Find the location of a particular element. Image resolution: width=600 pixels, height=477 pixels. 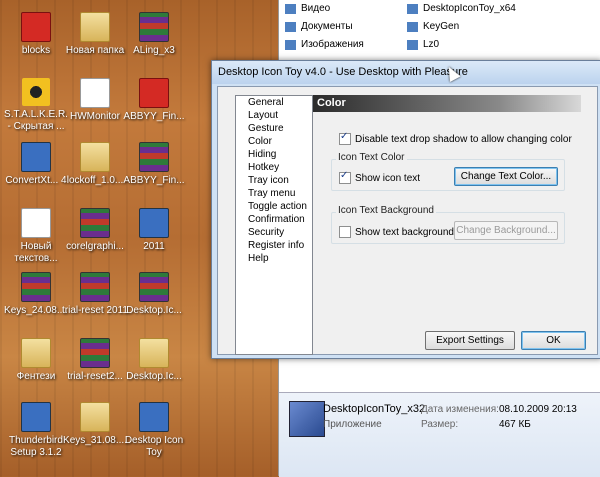

desktop-icon: HWMonitor is located at coordinates (95, 100).